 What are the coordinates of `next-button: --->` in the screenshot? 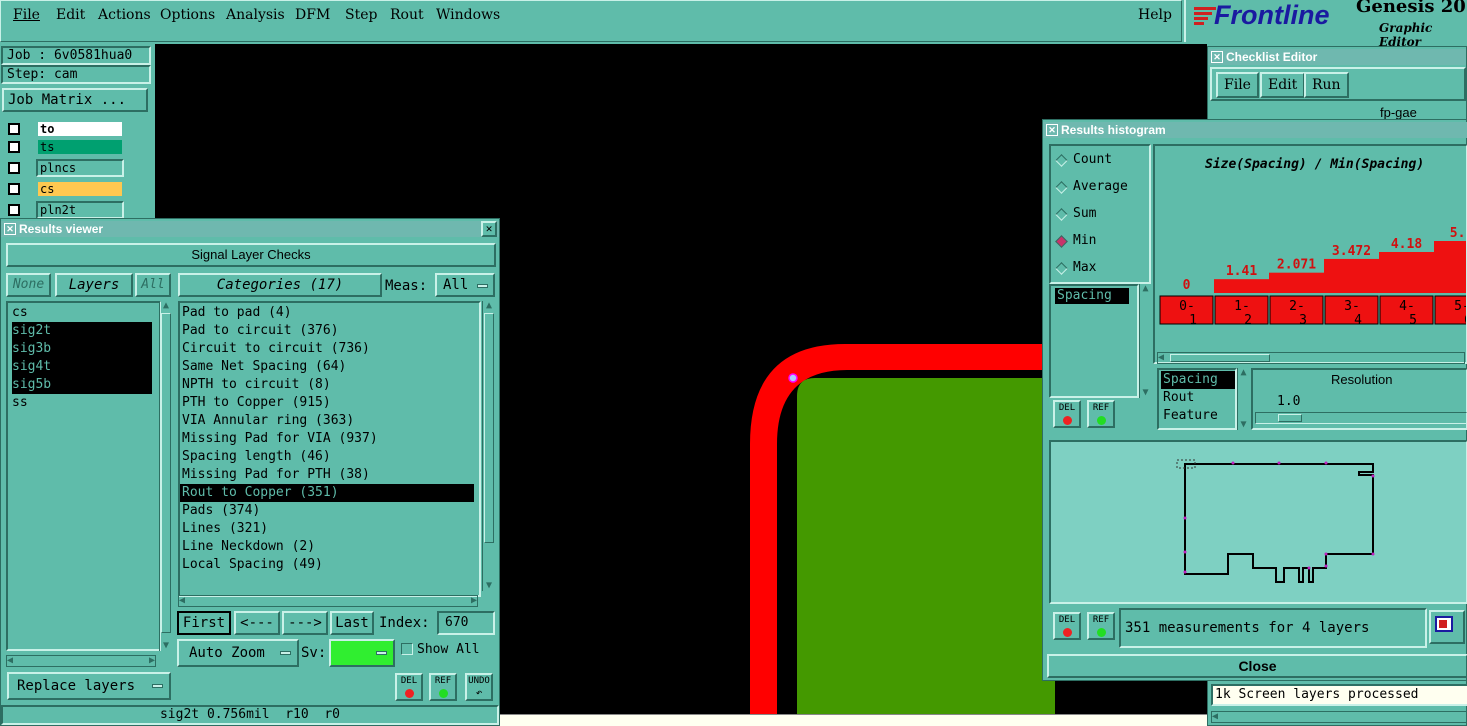 It's located at (305, 623).